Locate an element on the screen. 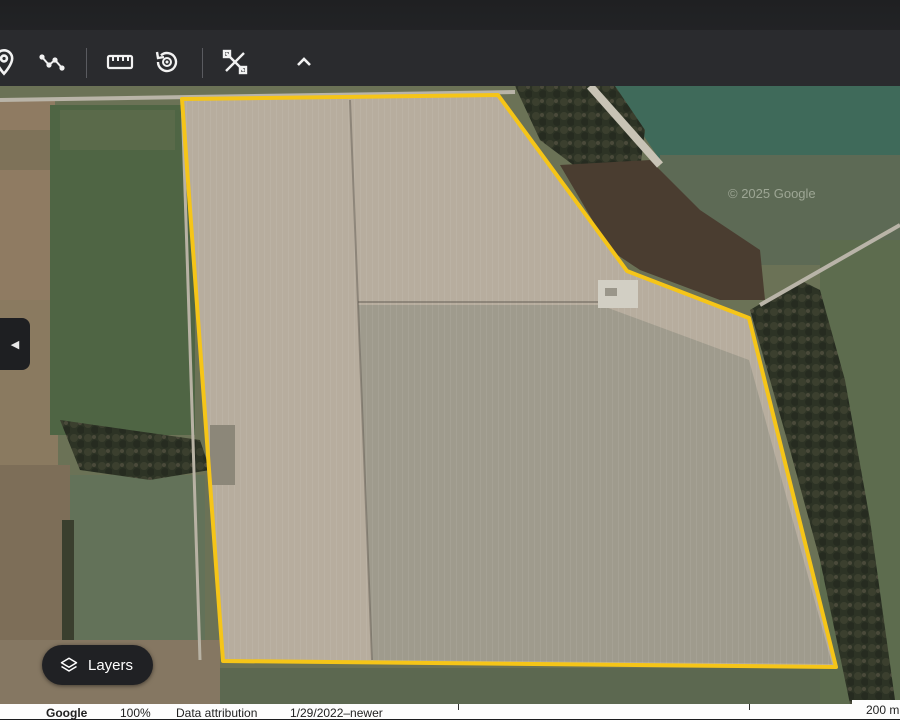 This screenshot has width=900, height=720. triangle-left-icon: ◀ is located at coordinates (15, 344).